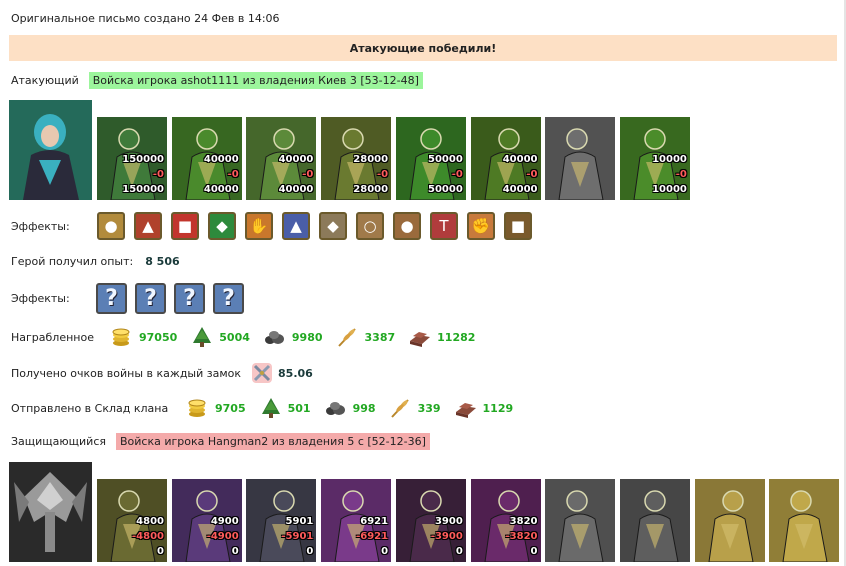 The height and width of the screenshot is (566, 846). I want to click on unit-dark-archer: 3900 -3900 0, so click(430, 520).